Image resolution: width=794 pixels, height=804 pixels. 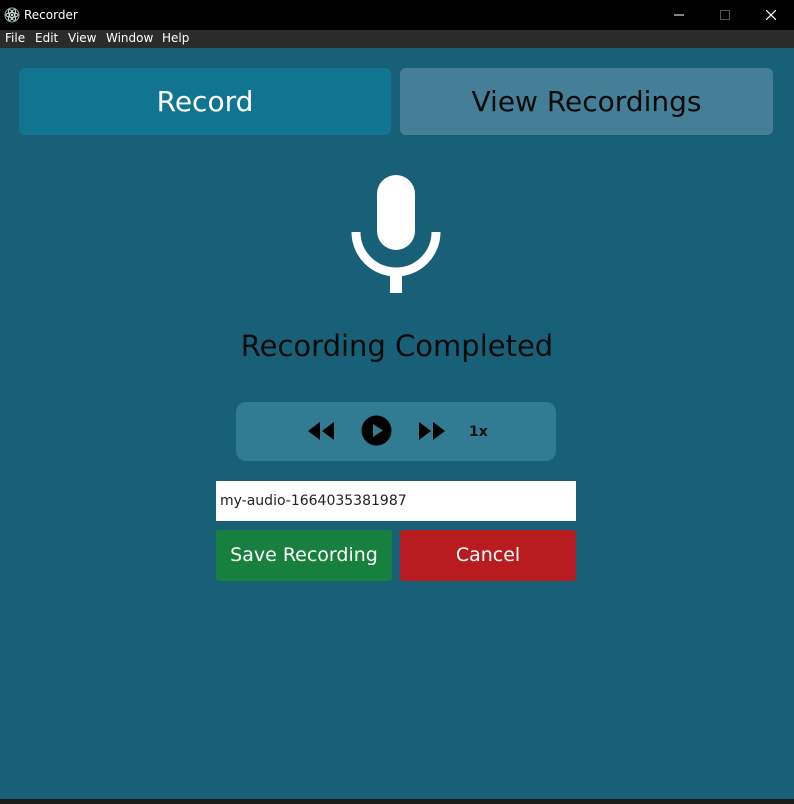 What do you see at coordinates (205, 101) in the screenshot?
I see `tab-record: Record` at bounding box center [205, 101].